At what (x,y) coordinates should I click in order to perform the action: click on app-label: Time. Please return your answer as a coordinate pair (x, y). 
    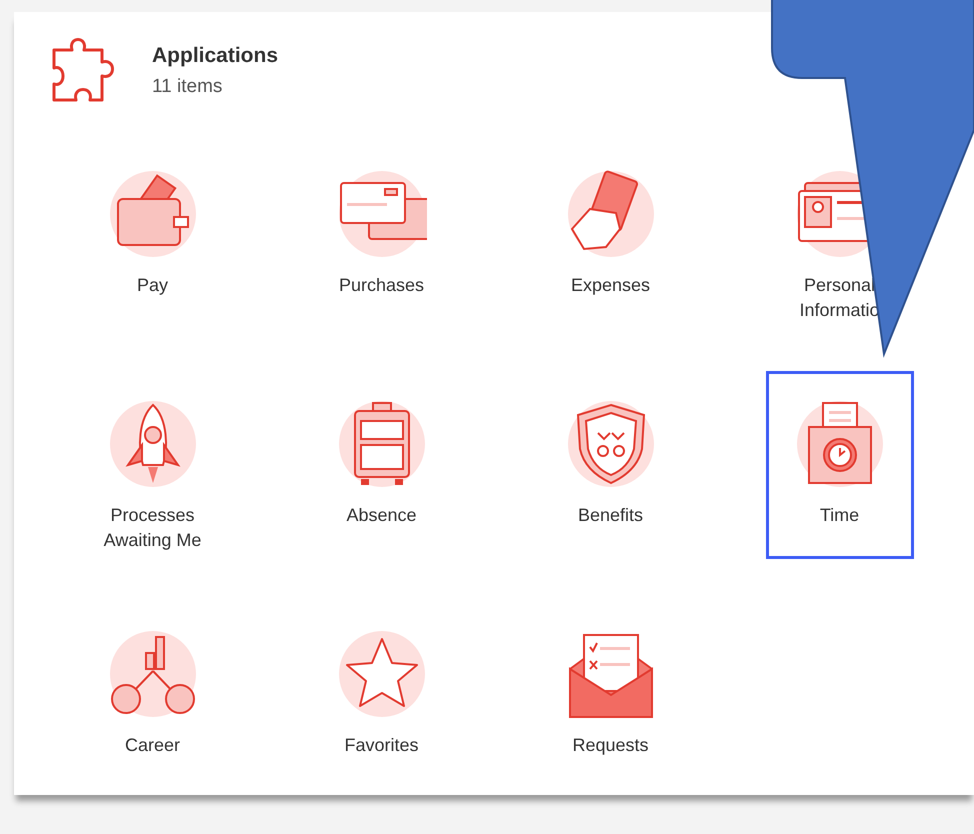
    Looking at the image, I should click on (839, 515).